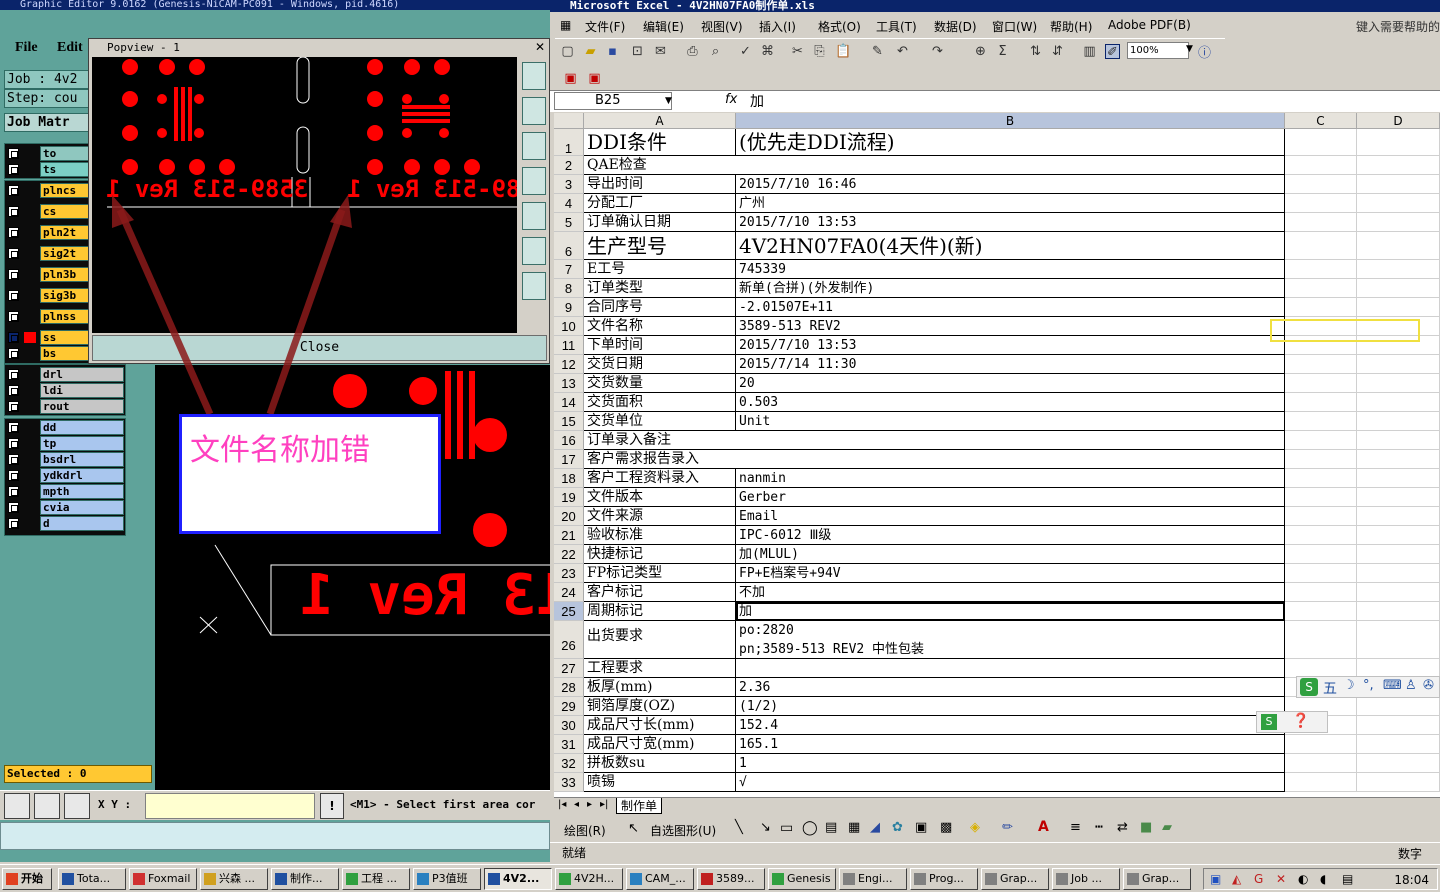 The width and height of the screenshot is (1440, 892). Describe the element at coordinates (1215, 879) in the screenshot. I see `tray-icon: ▣` at that location.